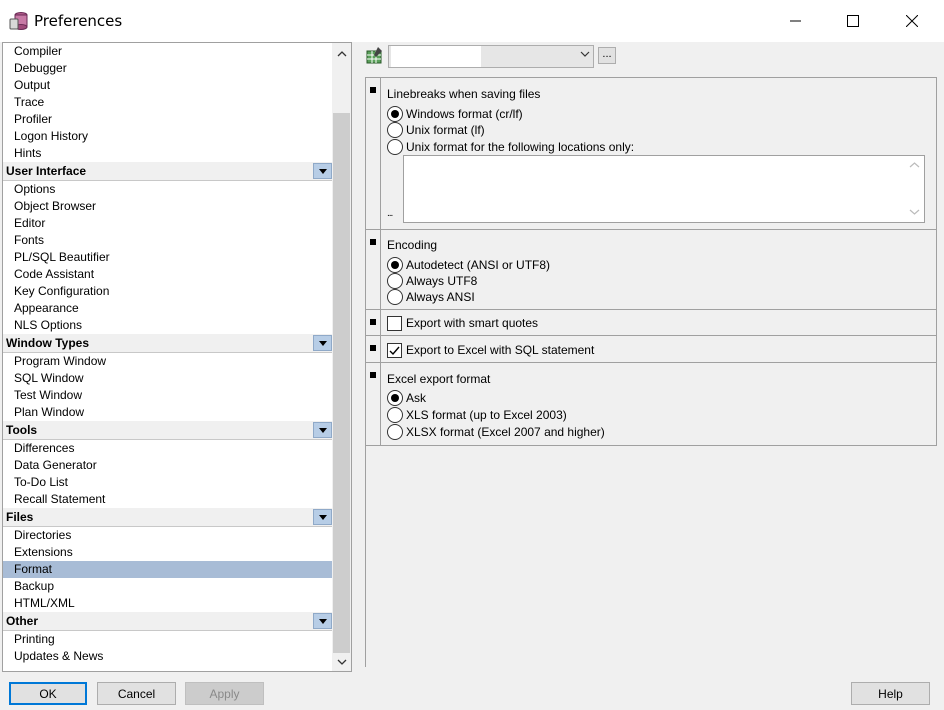 This screenshot has width=944, height=710. What do you see at coordinates (168, 136) in the screenshot?
I see `tree-item: Logon History` at bounding box center [168, 136].